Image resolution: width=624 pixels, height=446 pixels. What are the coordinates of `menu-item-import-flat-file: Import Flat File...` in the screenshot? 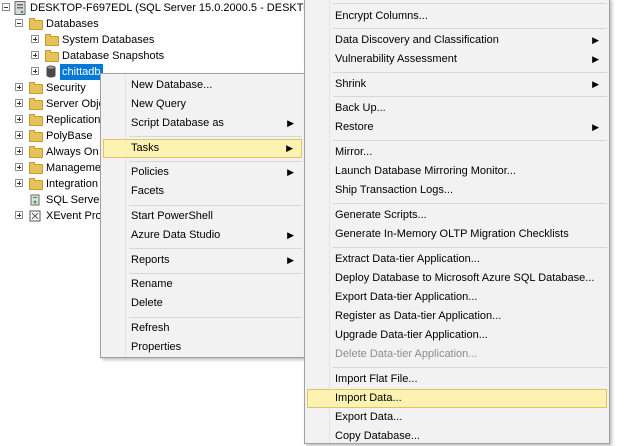 It's located at (457, 379).